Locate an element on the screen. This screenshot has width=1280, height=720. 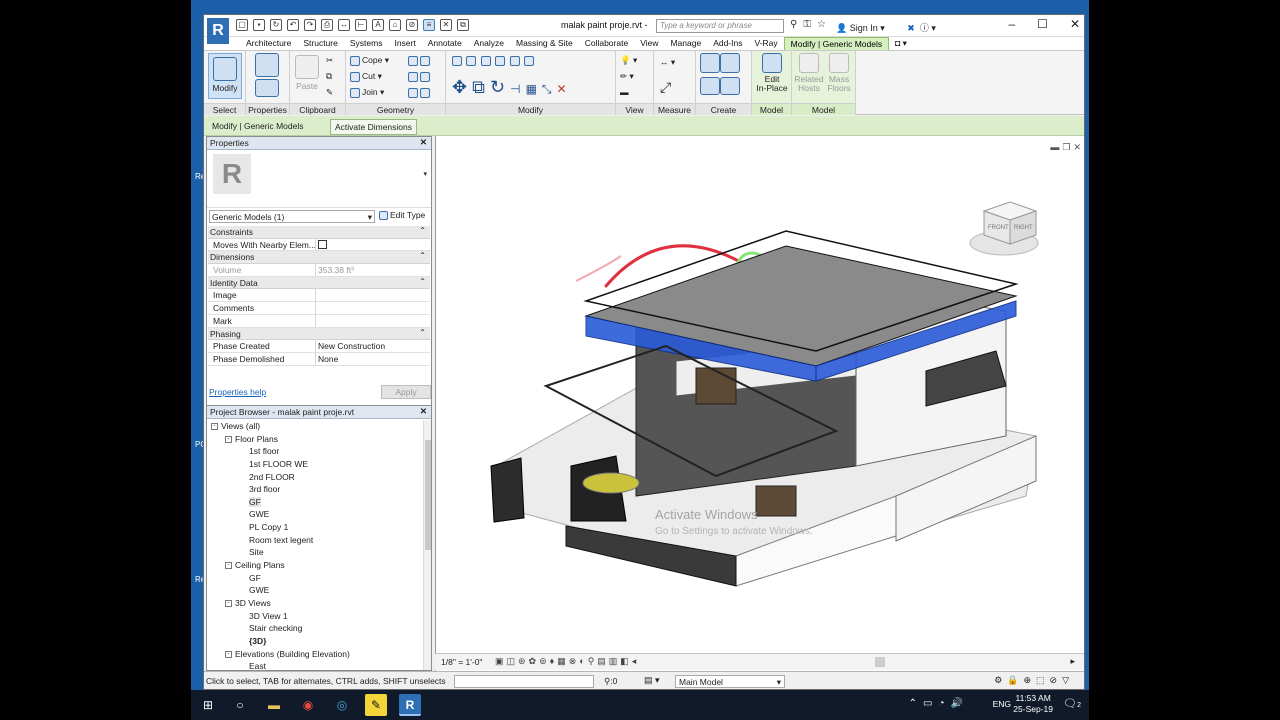
browser-tree-item: - Floor Plans is located at coordinates (319, 440).